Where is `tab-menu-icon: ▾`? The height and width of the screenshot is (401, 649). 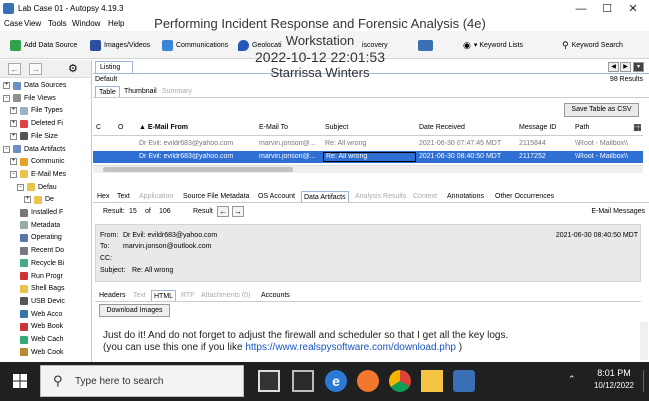
tab-menu-icon: ▾ is located at coordinates (638, 67).